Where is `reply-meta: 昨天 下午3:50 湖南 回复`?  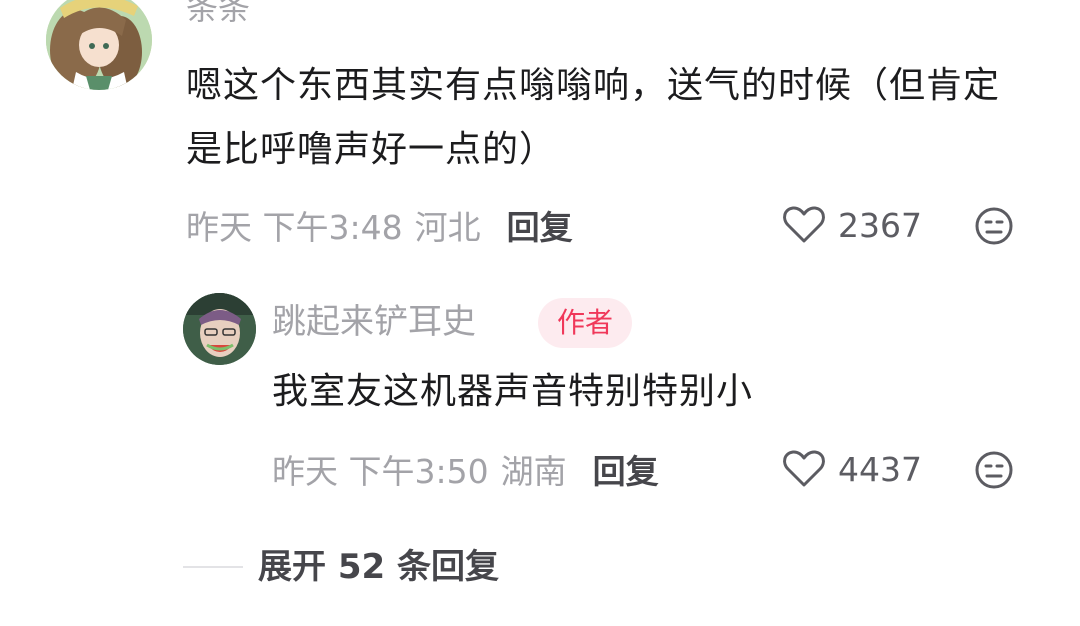
reply-meta: 昨天 下午3:50 湖南 回复 is located at coordinates (465, 469).